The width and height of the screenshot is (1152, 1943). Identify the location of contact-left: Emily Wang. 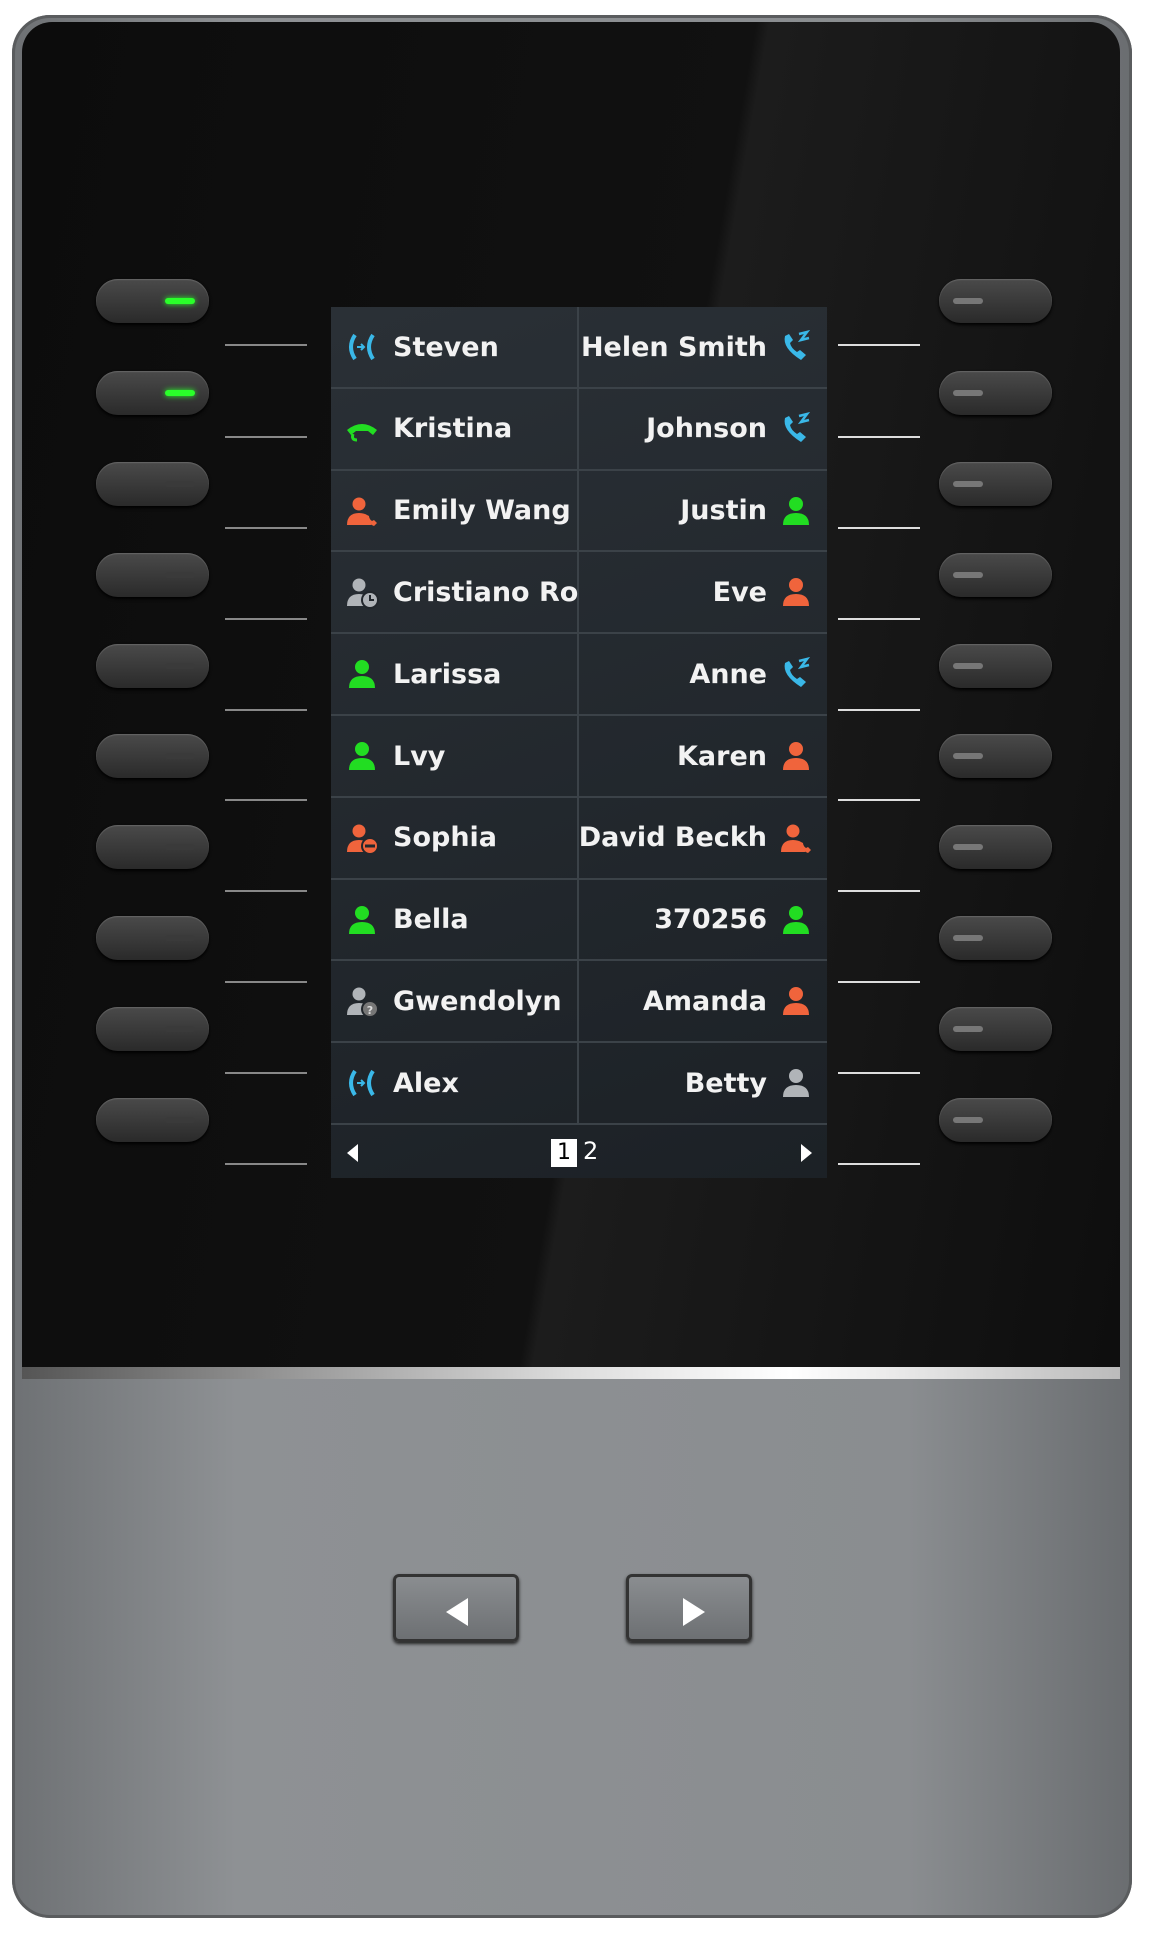
(455, 510).